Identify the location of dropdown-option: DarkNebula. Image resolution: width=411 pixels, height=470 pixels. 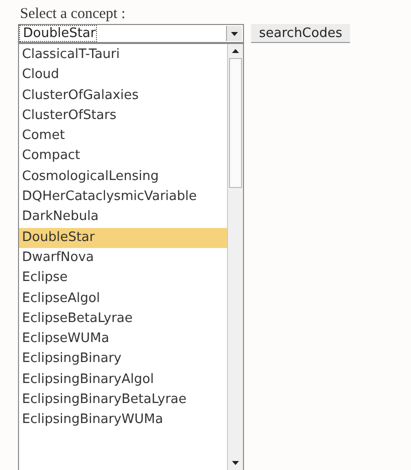
(123, 217).